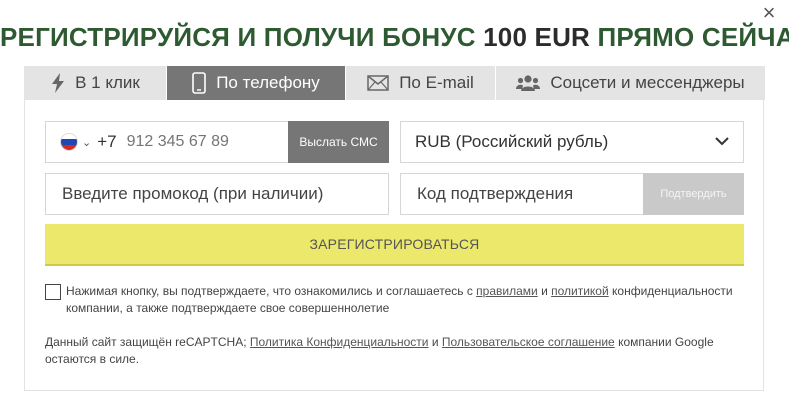  What do you see at coordinates (537, 37) in the screenshot?
I see `title-amount: 100 EUR` at bounding box center [537, 37].